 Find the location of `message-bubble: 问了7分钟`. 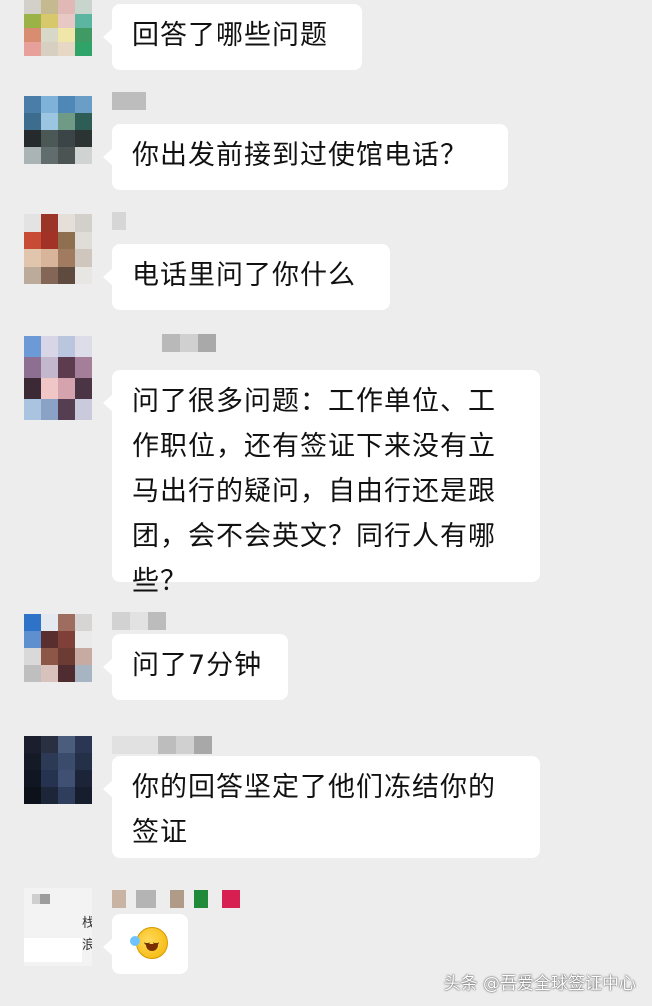

message-bubble: 问了7分钟 is located at coordinates (195, 667).